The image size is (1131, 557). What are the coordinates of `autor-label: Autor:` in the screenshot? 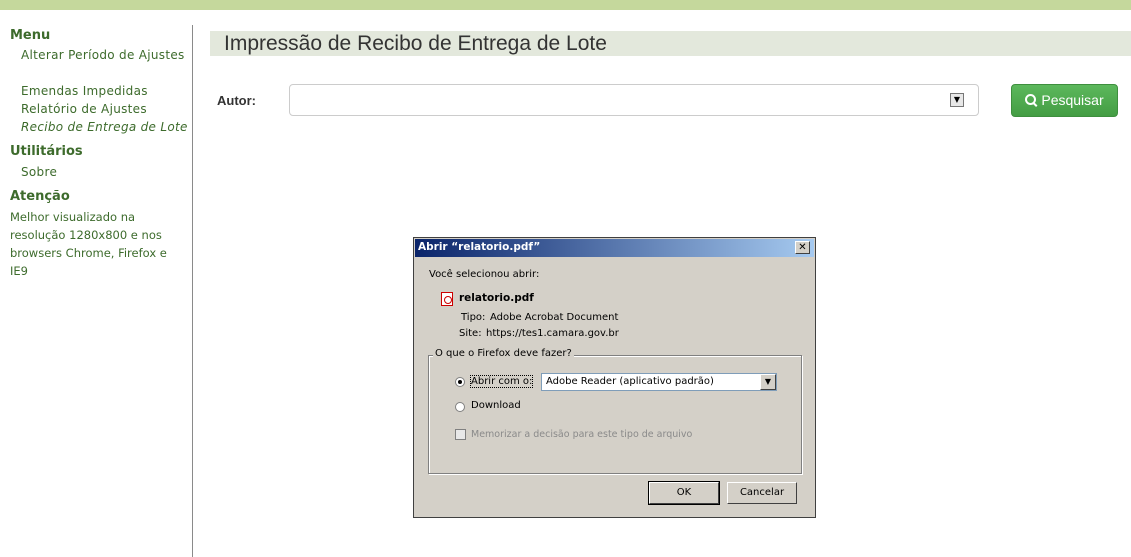 It's located at (236, 100).